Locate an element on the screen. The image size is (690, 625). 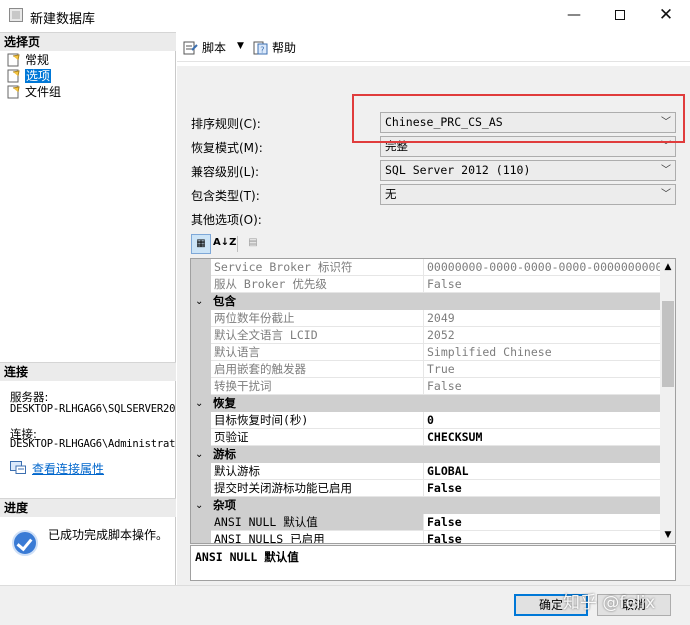
page-icon is located at coordinates (14, 76).